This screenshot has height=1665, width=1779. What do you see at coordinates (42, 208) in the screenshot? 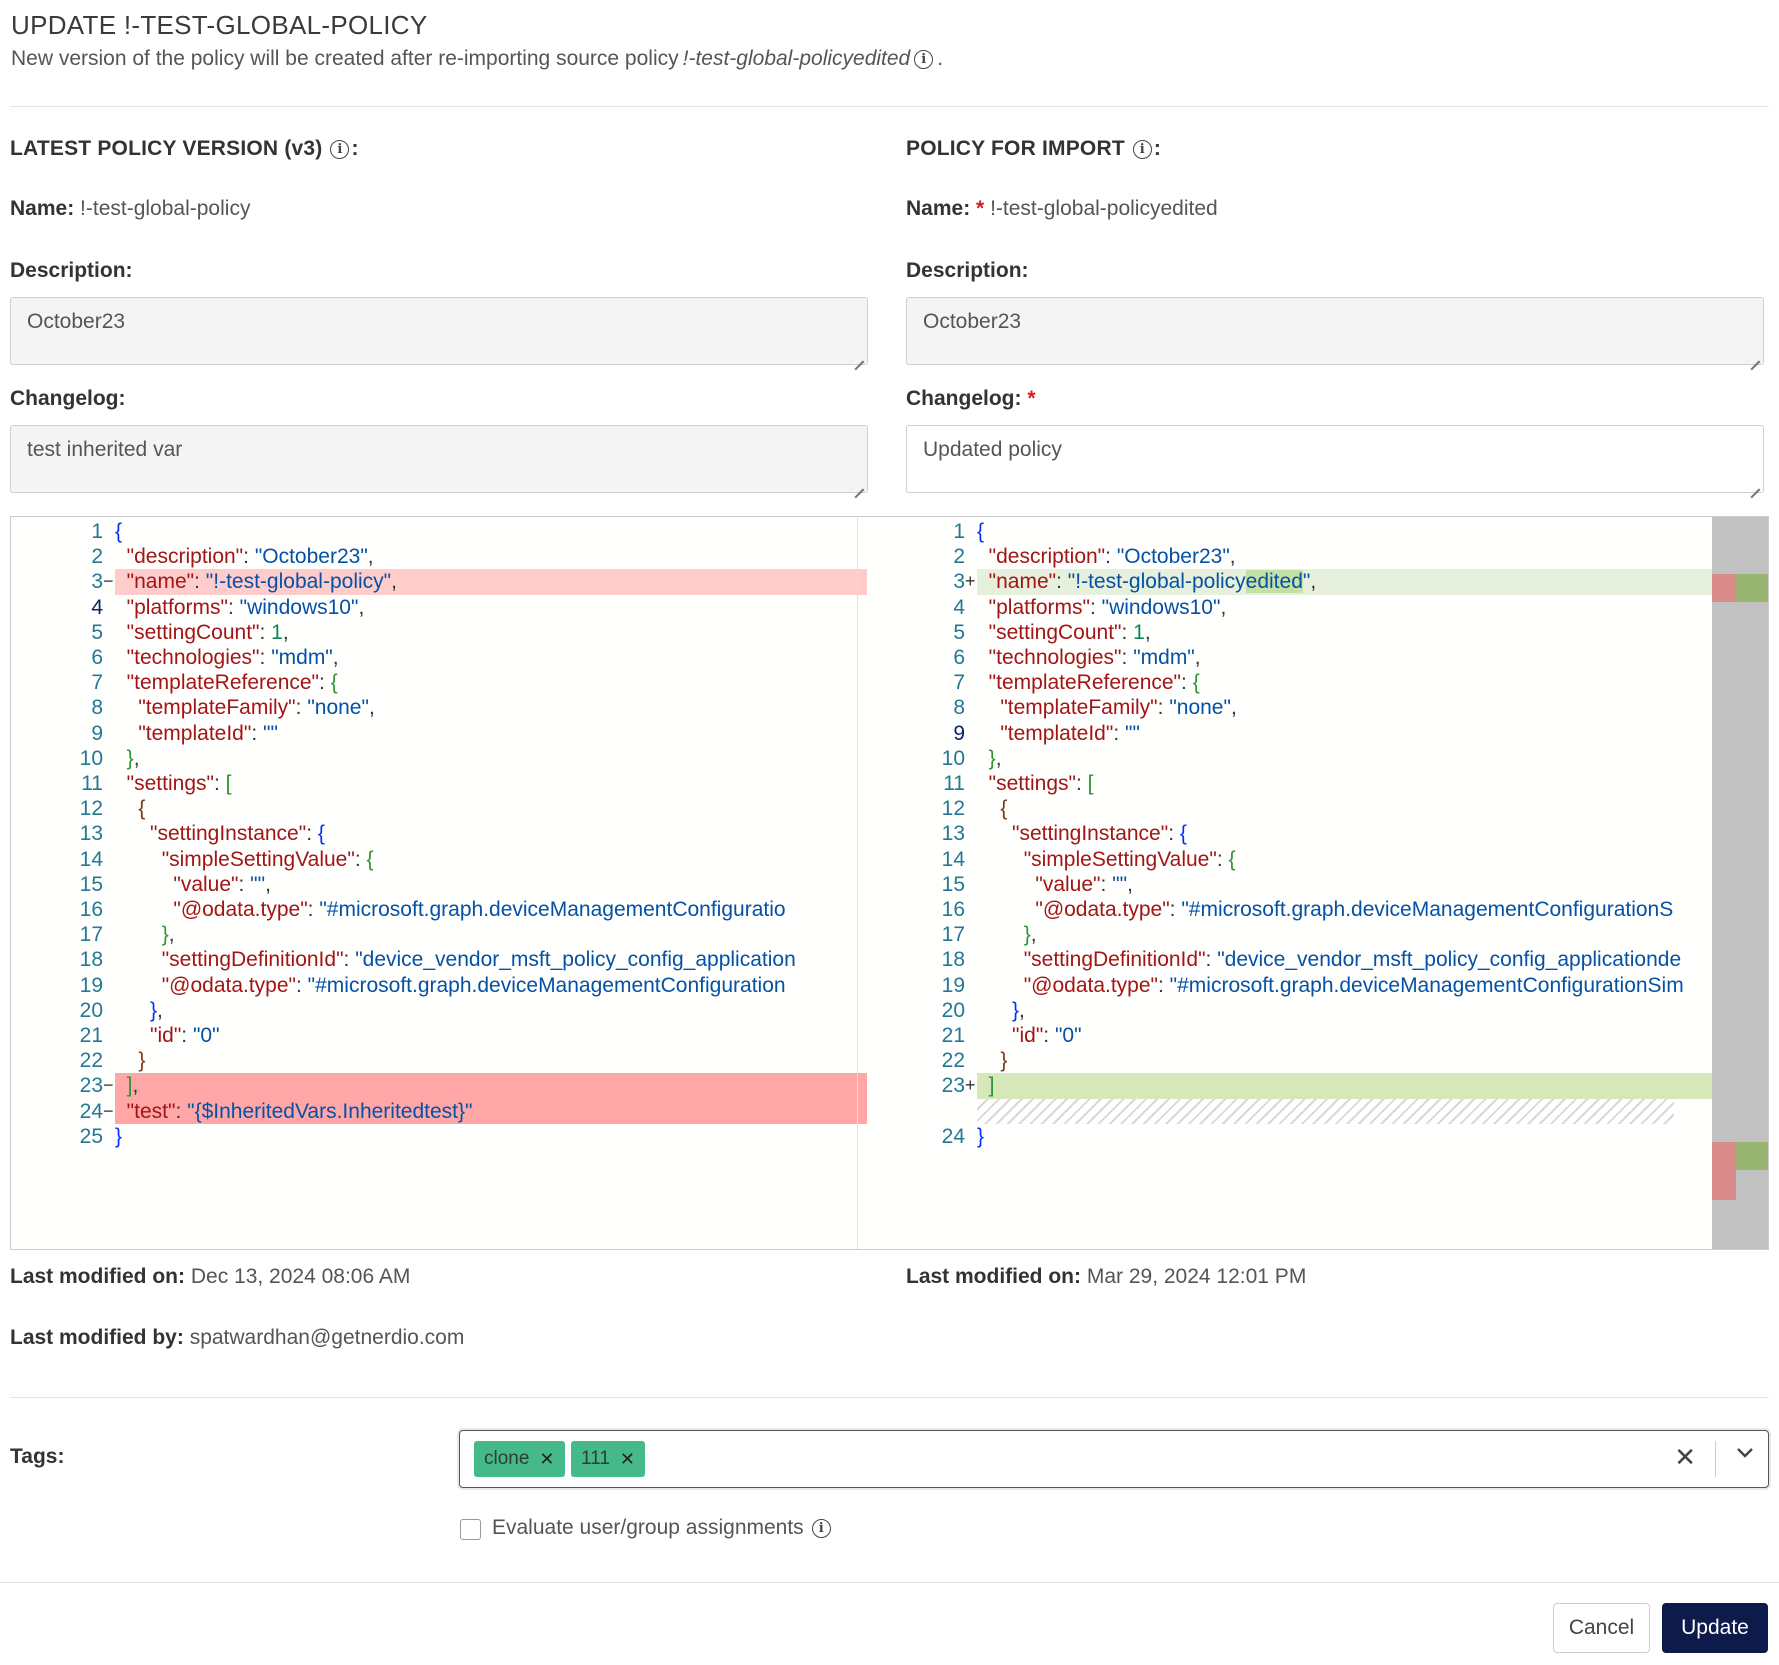
I see `left-name-label: Name:` at bounding box center [42, 208].